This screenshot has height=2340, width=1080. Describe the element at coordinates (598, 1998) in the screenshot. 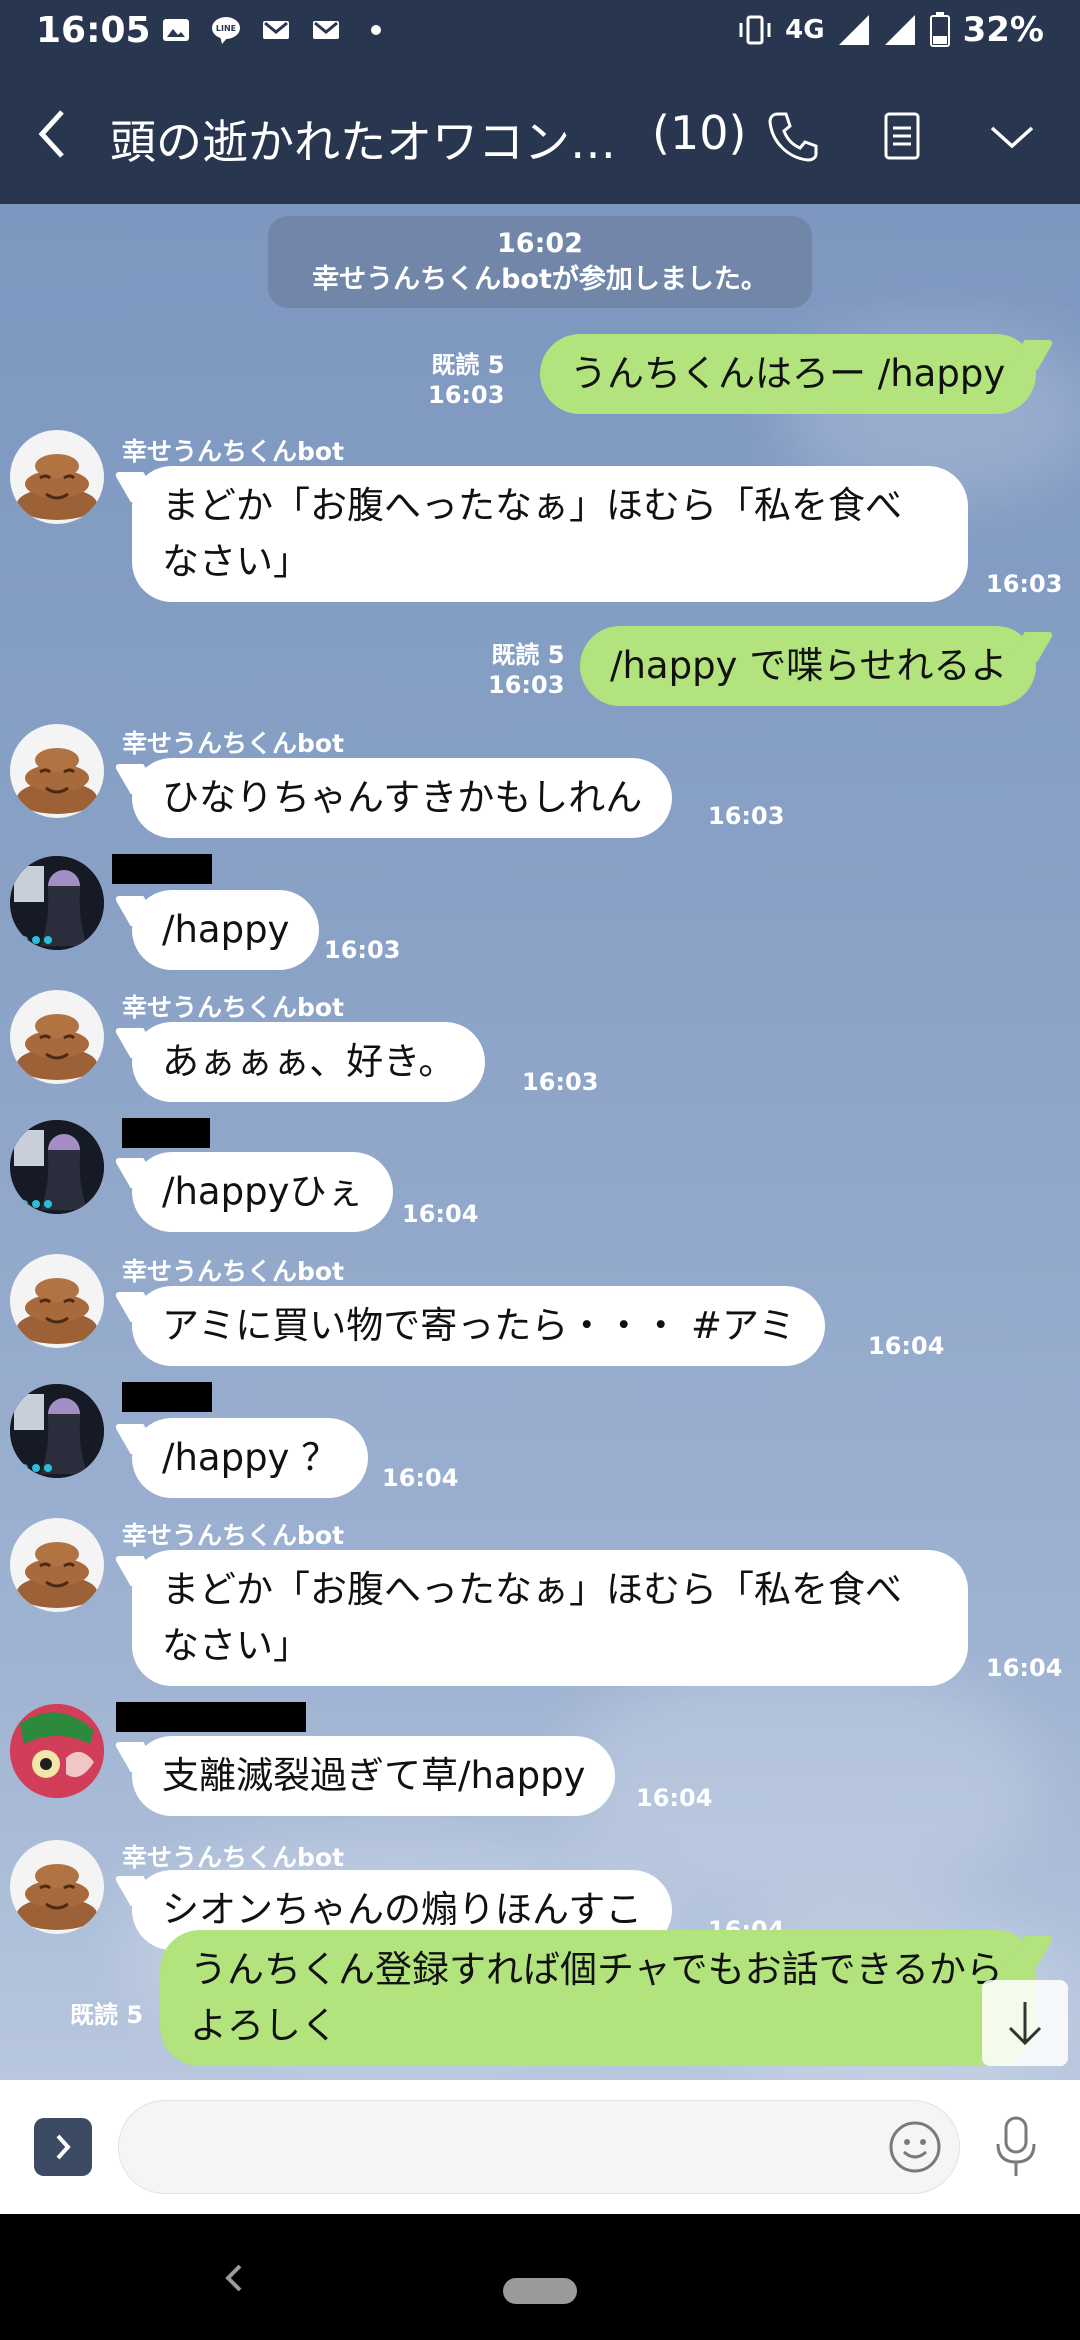

I see `outgoing-message-bubble: うんちくん登録すれば個チャでもお話できるからよろしく` at that location.